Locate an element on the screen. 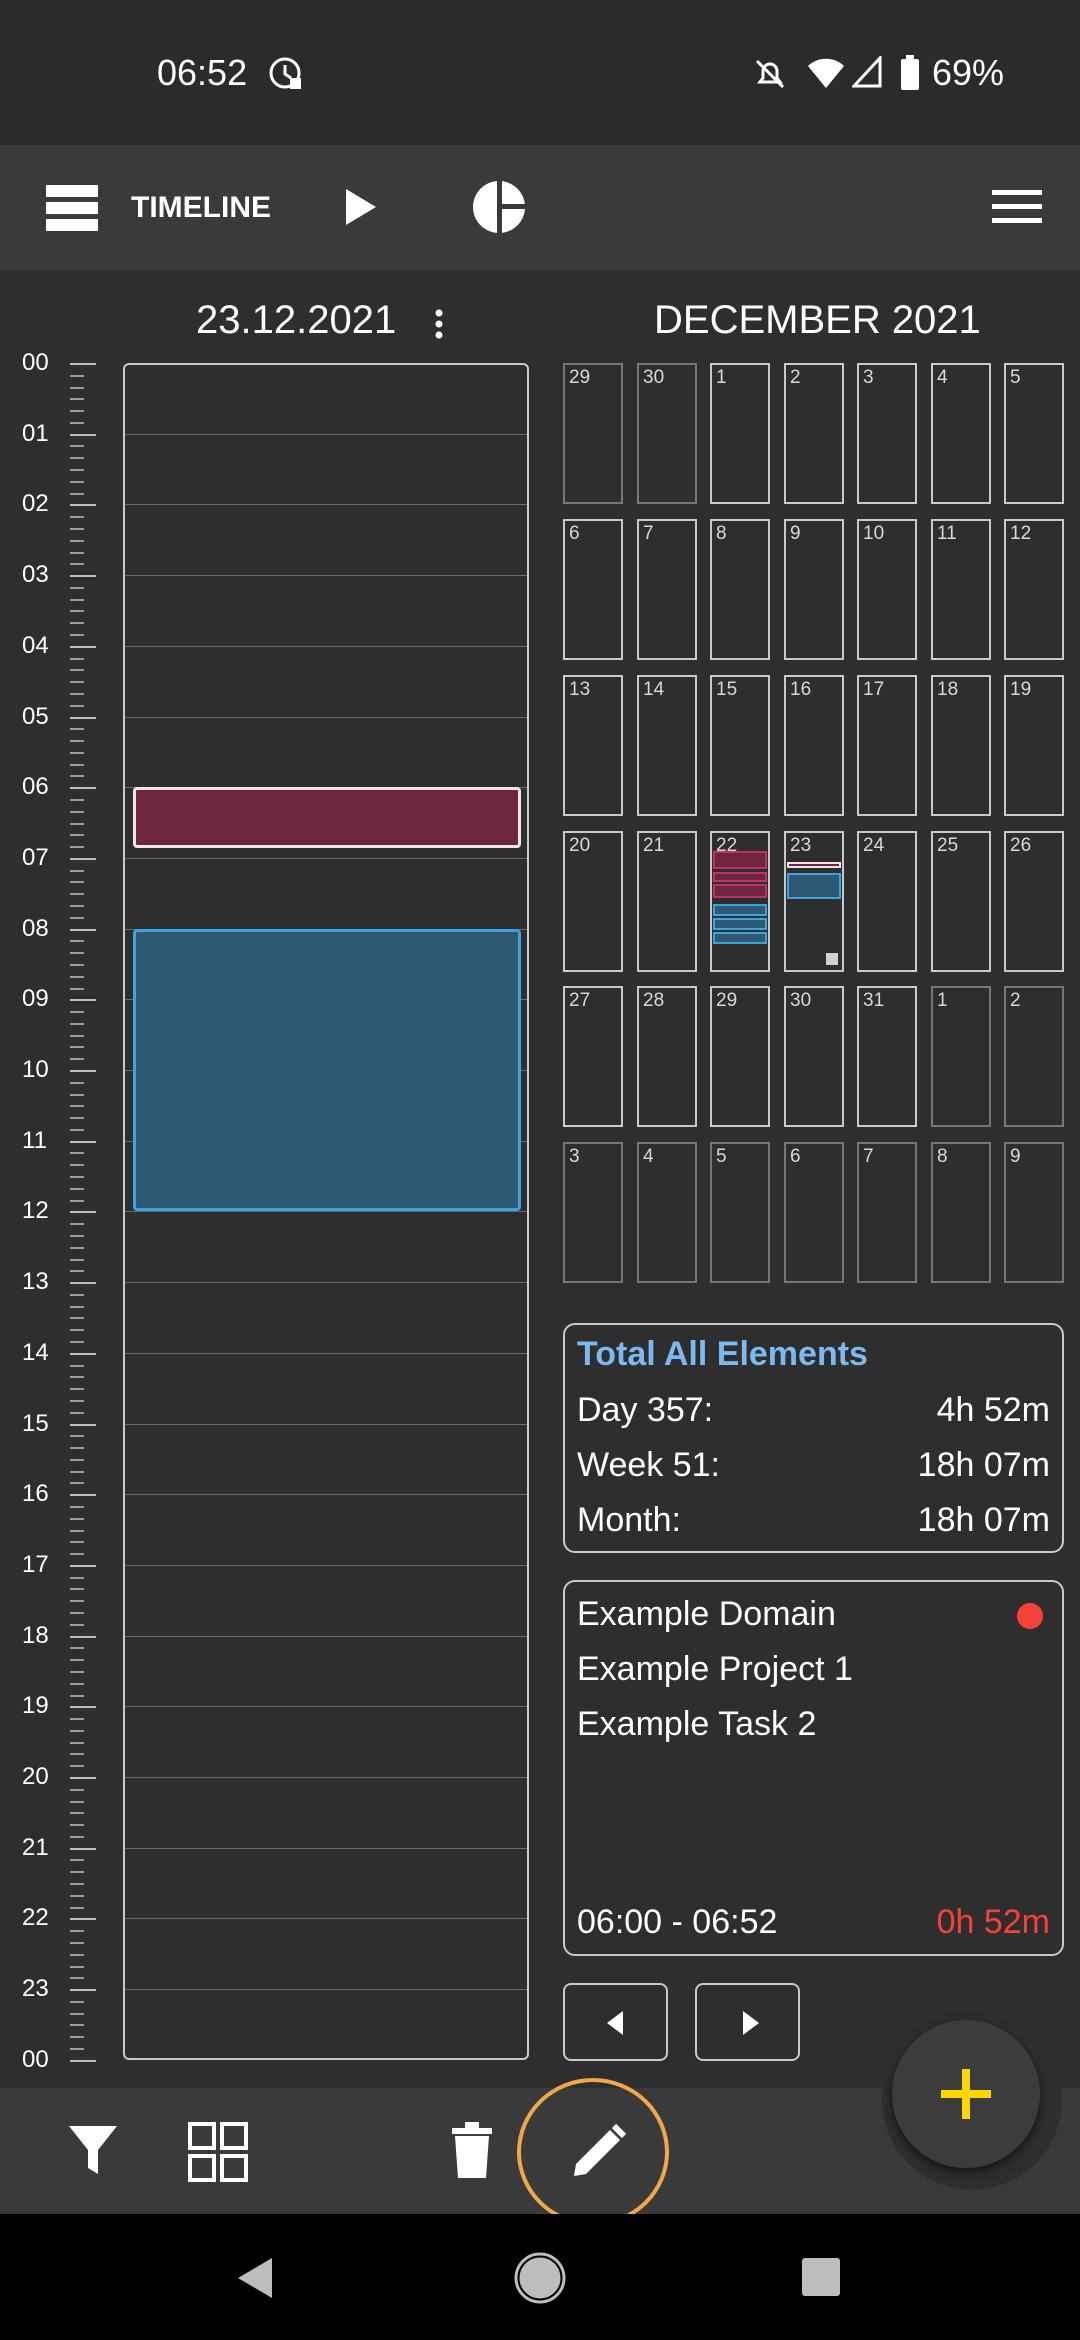  calendar-day: 10 is located at coordinates (887, 589).